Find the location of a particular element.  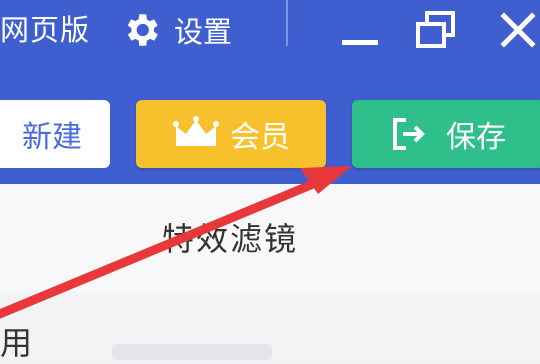

settings-label: 设置 is located at coordinates (203, 32).